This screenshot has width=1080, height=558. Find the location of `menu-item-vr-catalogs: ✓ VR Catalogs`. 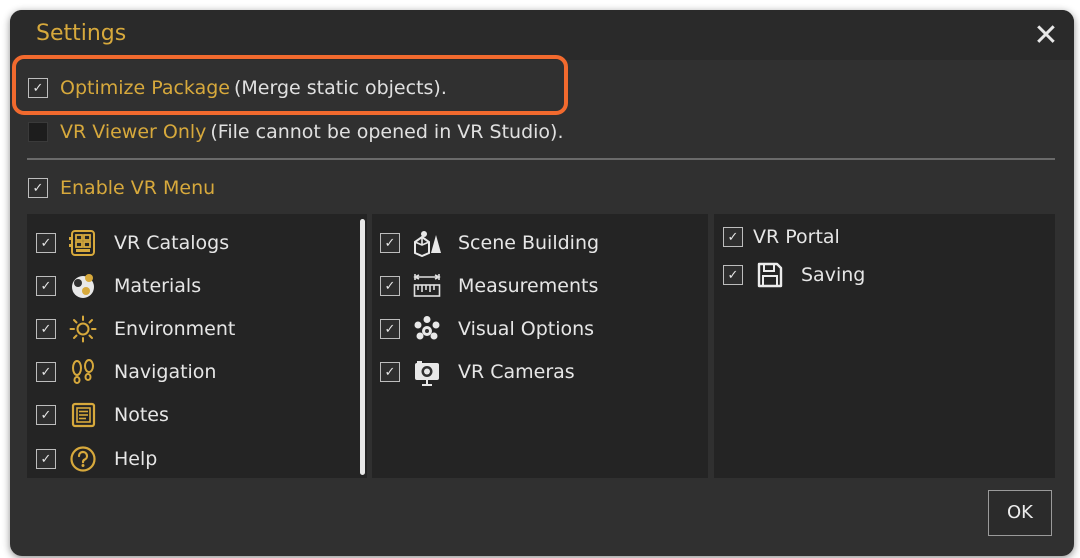

menu-item-vr-catalogs: ✓ VR Catalogs is located at coordinates (132, 243).